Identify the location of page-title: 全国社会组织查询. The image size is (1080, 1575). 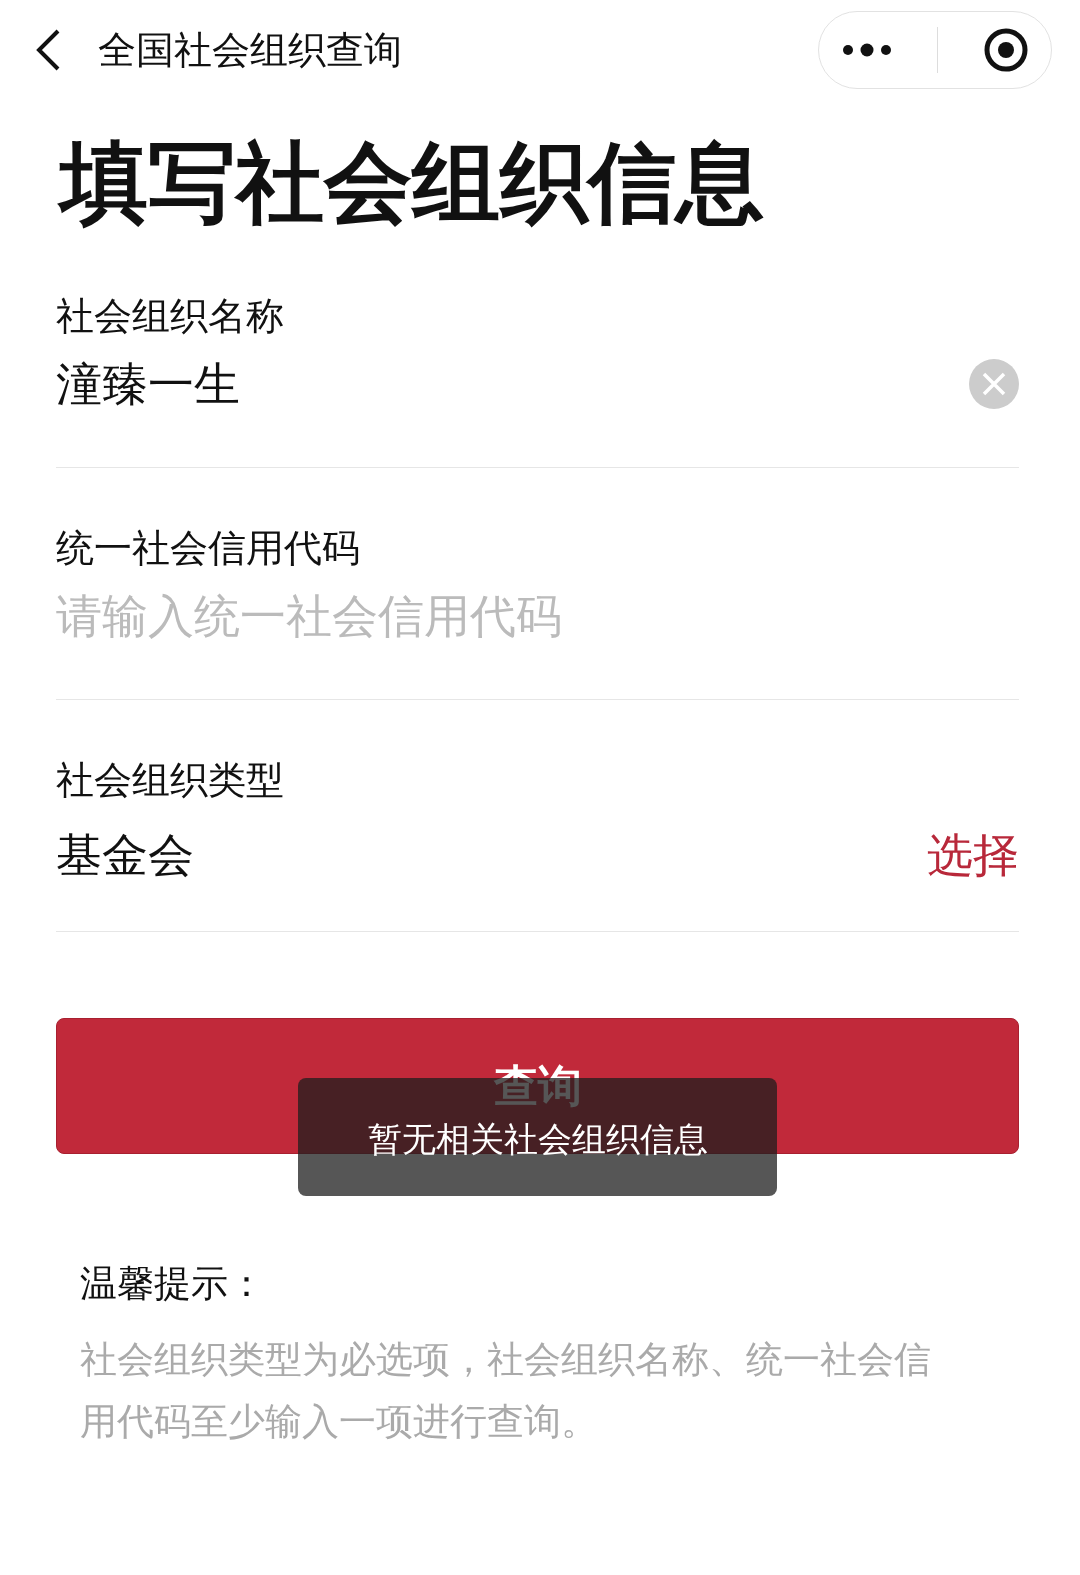
(250, 50).